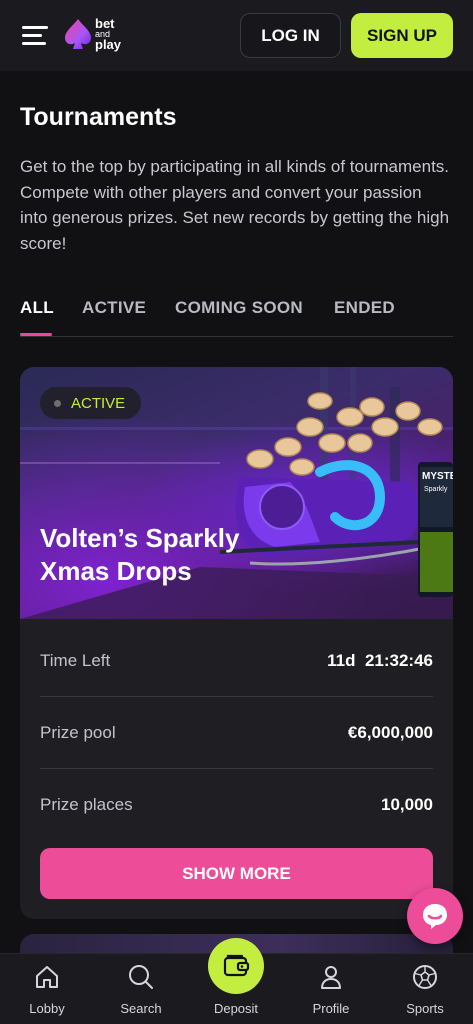  What do you see at coordinates (92, 34) in the screenshot?
I see `brand-logo: bet and play` at bounding box center [92, 34].